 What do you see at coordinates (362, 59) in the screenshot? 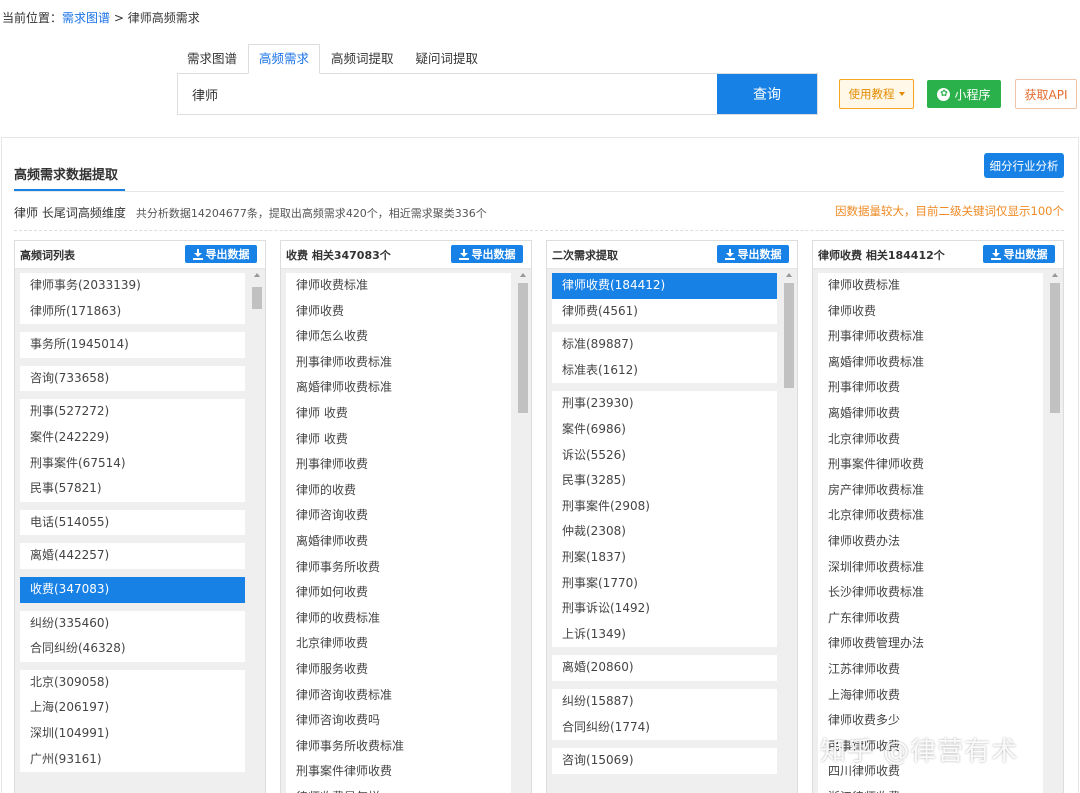
I see `tab-keyword-extract: 高频词提取` at bounding box center [362, 59].